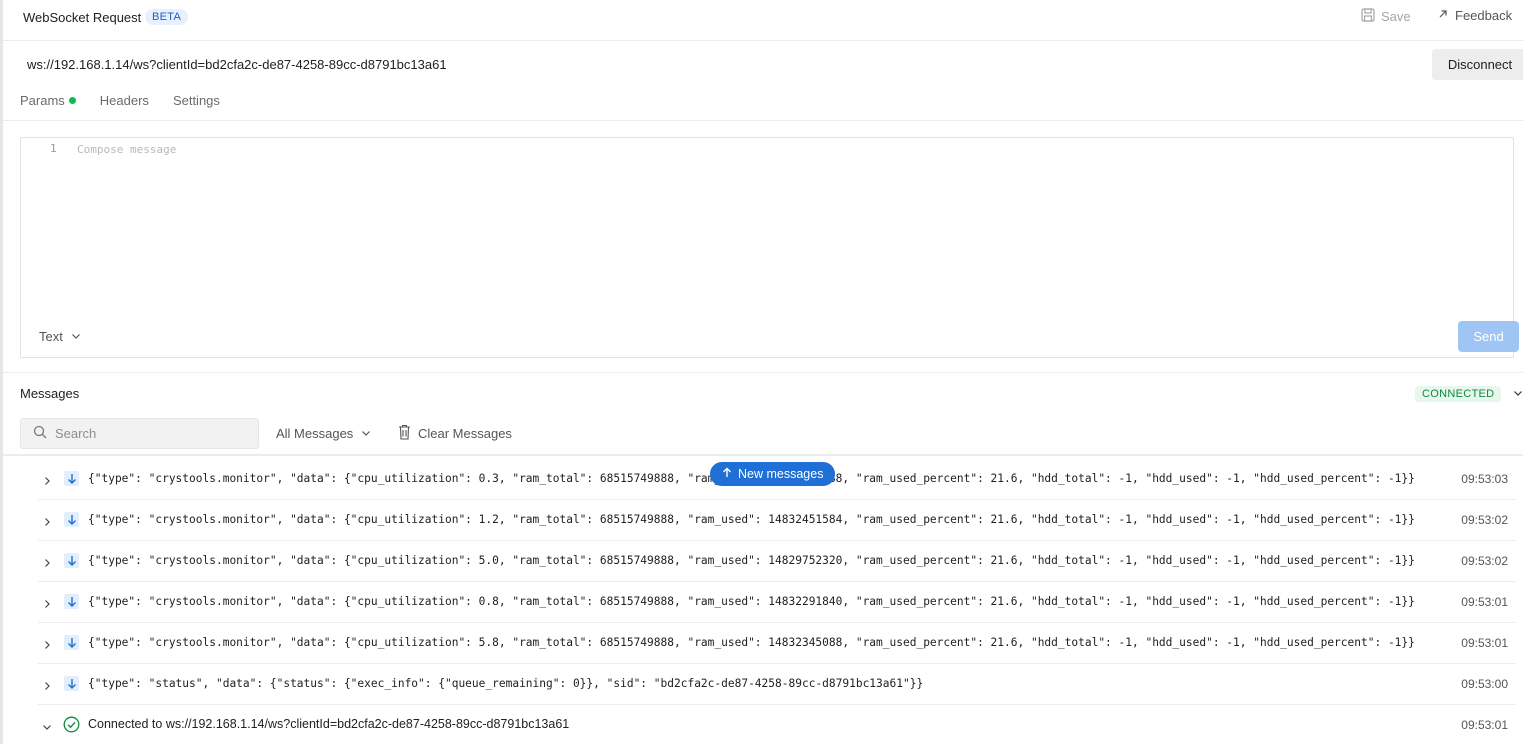 The height and width of the screenshot is (746, 1523). Describe the element at coordinates (1458, 394) in the screenshot. I see `connection-status-badge: CONNECTED` at that location.